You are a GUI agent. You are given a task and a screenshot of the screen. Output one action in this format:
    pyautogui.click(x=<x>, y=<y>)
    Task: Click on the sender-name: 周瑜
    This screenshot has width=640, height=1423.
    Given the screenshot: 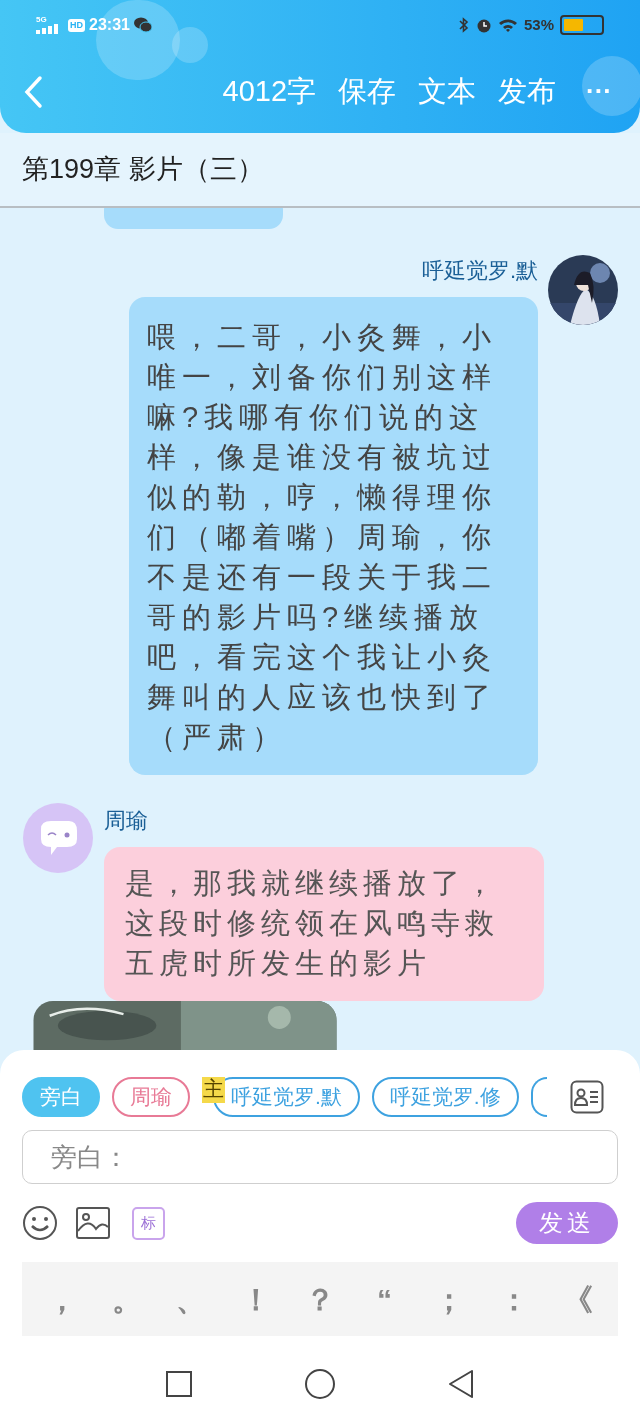 What is the action you would take?
    pyautogui.click(x=126, y=820)
    